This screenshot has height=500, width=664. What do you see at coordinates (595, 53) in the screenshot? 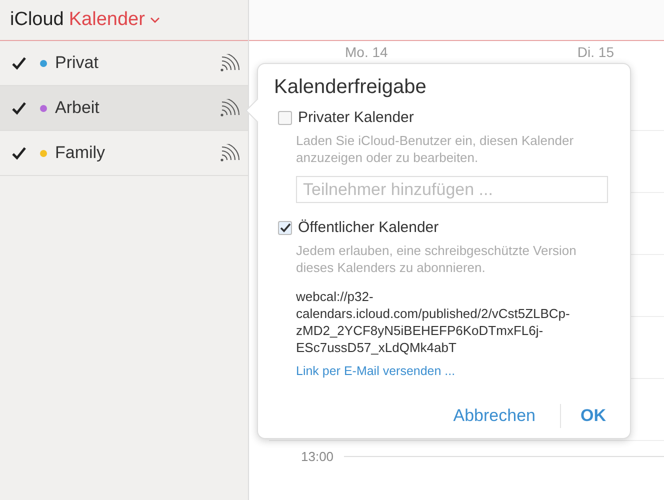
I see `day-header: Di. 15` at bounding box center [595, 53].